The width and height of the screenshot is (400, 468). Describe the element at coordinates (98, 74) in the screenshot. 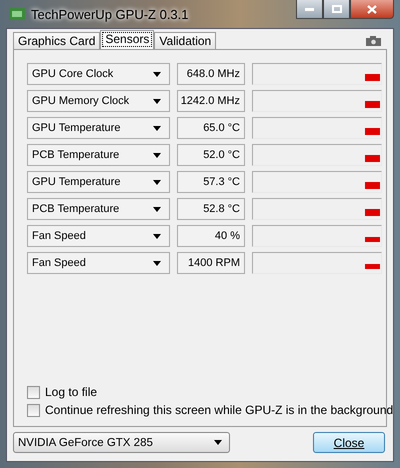

I see `sensor-dropdown: GPU Core Clock` at that location.